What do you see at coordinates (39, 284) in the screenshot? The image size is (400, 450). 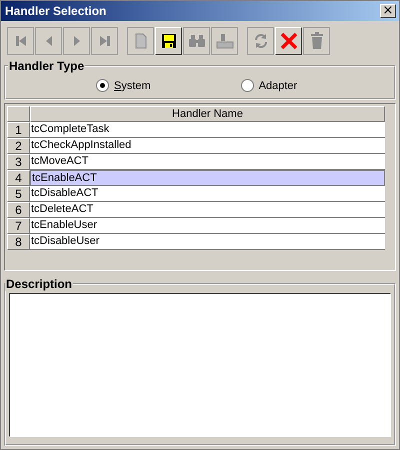 I see `group-title: Description` at bounding box center [39, 284].